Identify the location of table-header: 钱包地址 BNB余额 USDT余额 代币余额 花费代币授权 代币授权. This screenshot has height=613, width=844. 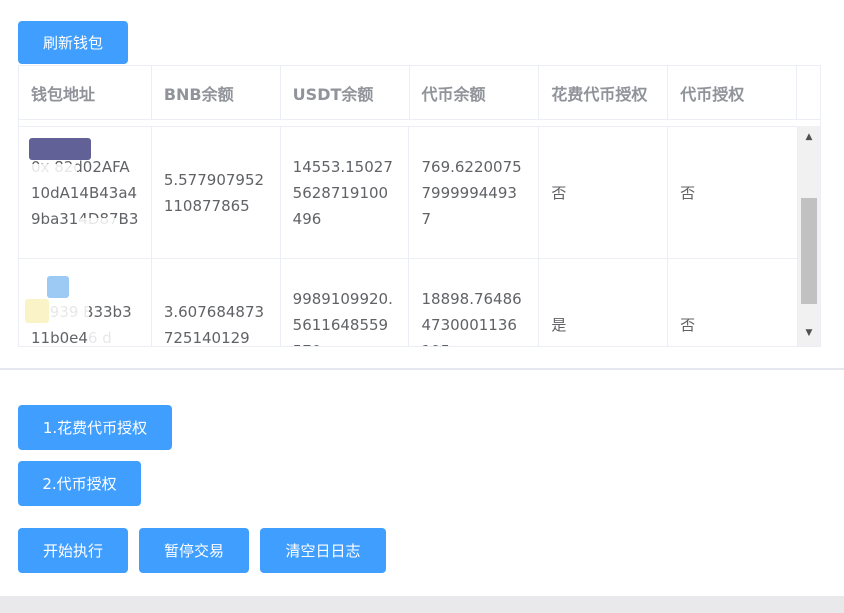
(419, 93).